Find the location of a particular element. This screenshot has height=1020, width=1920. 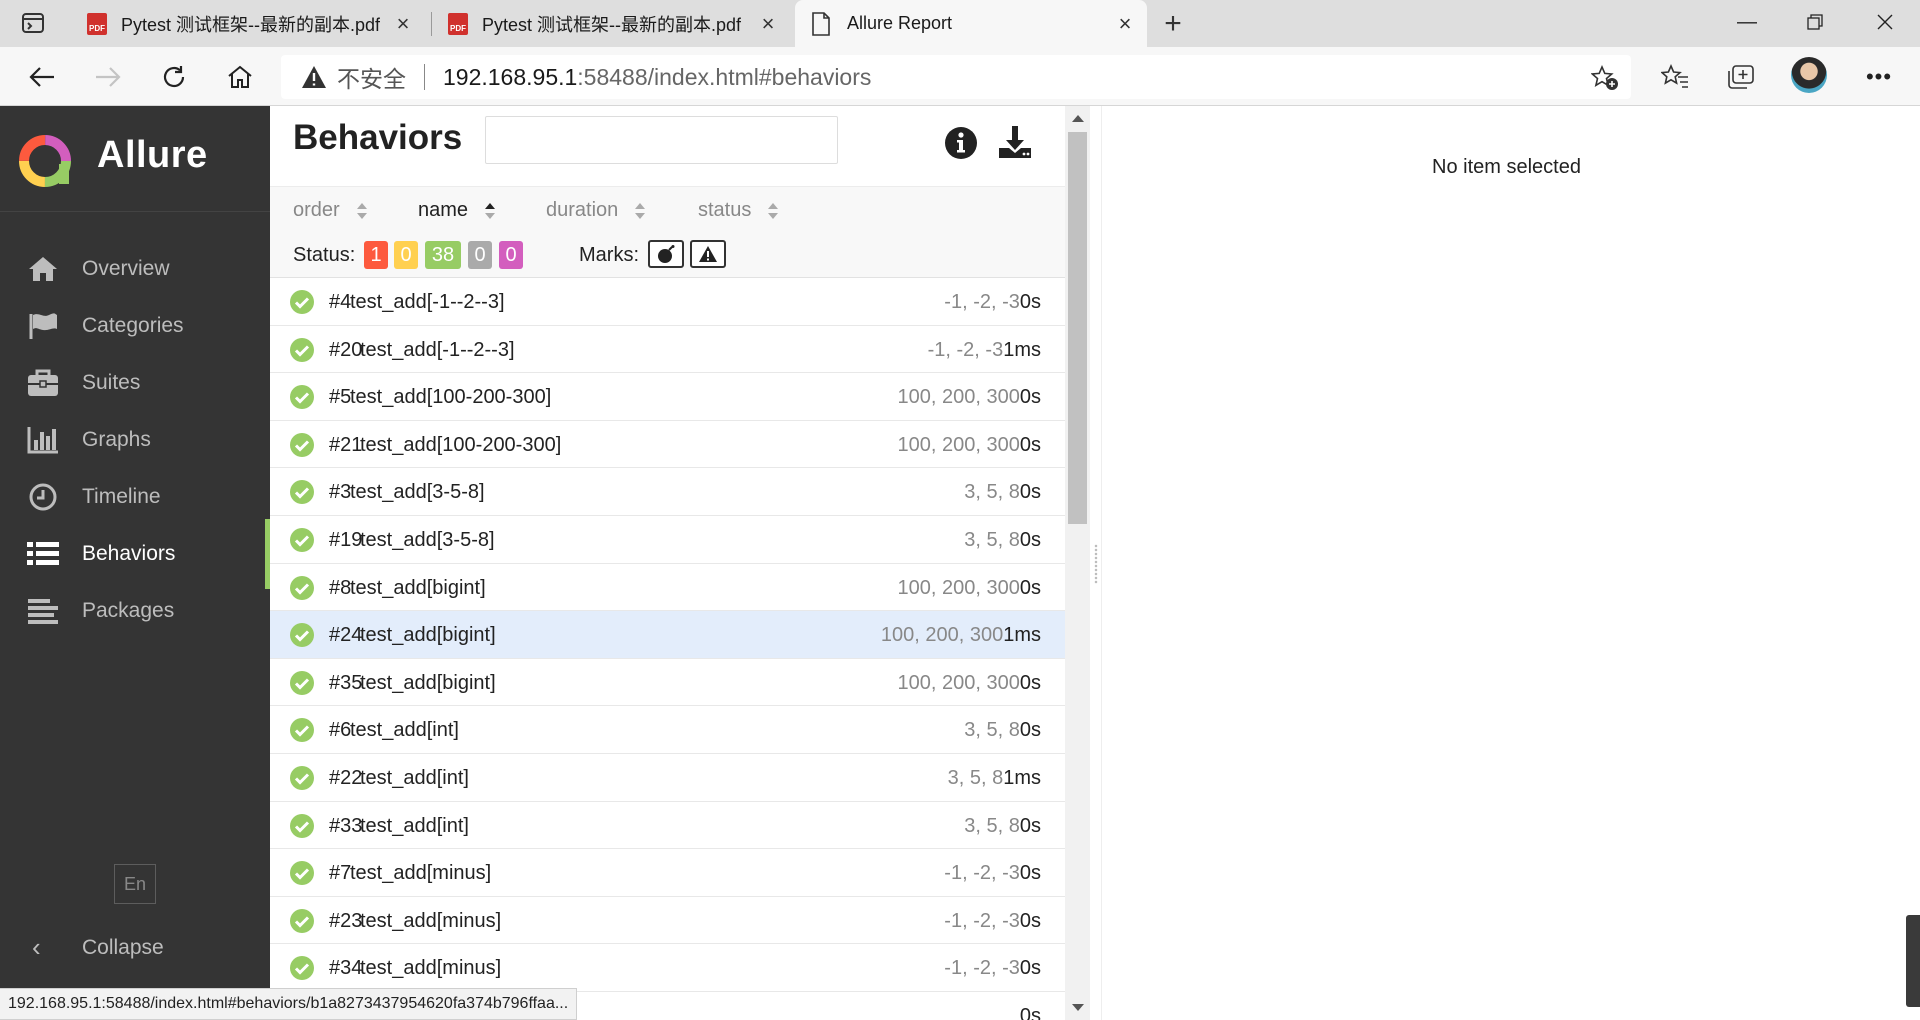

sidebar-item-overview: Overview is located at coordinates (135, 269).